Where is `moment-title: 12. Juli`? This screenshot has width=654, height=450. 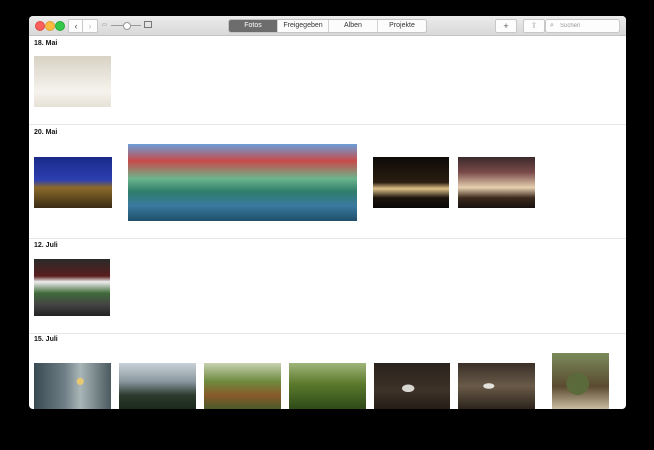
moment-title: 12. Juli is located at coordinates (46, 245).